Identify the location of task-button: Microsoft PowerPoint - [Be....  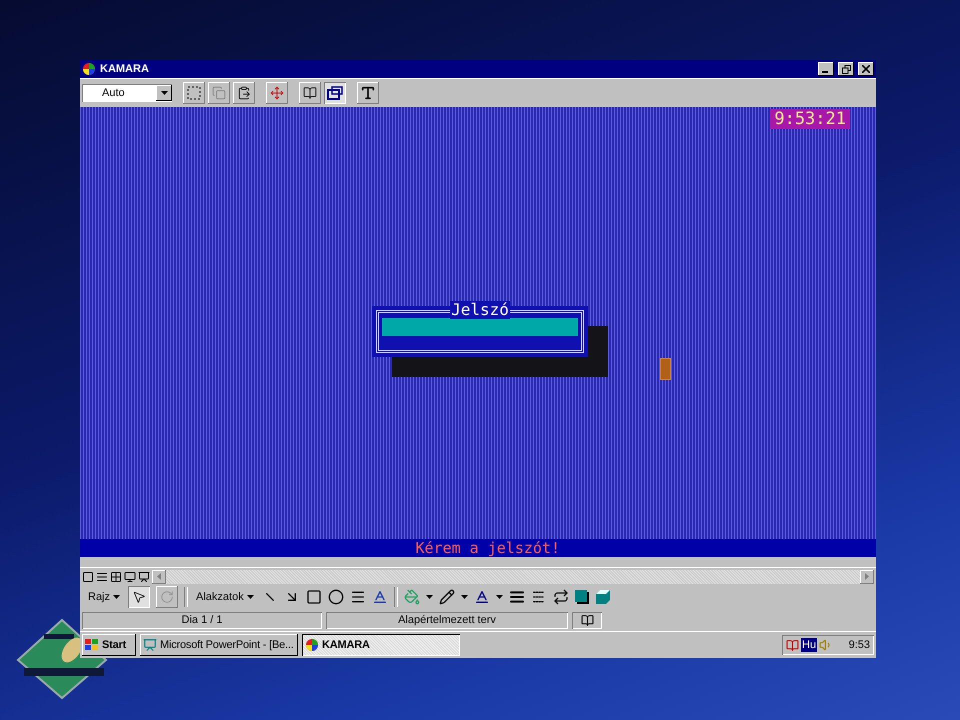
(219, 645).